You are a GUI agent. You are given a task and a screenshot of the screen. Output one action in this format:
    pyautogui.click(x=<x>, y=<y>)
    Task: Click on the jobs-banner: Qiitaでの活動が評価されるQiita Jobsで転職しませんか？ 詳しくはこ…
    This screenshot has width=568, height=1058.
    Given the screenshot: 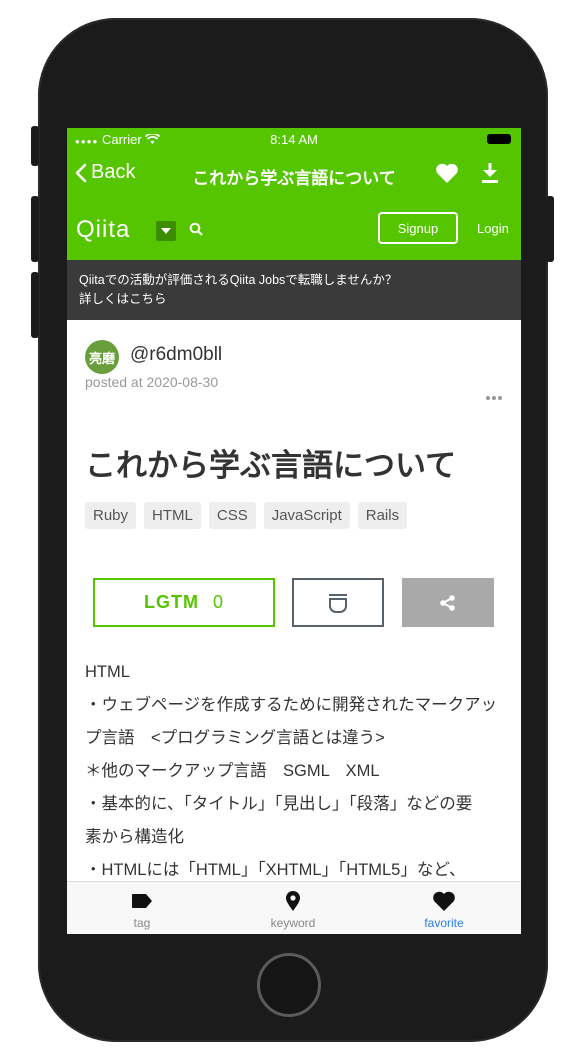 What is the action you would take?
    pyautogui.click(x=294, y=290)
    